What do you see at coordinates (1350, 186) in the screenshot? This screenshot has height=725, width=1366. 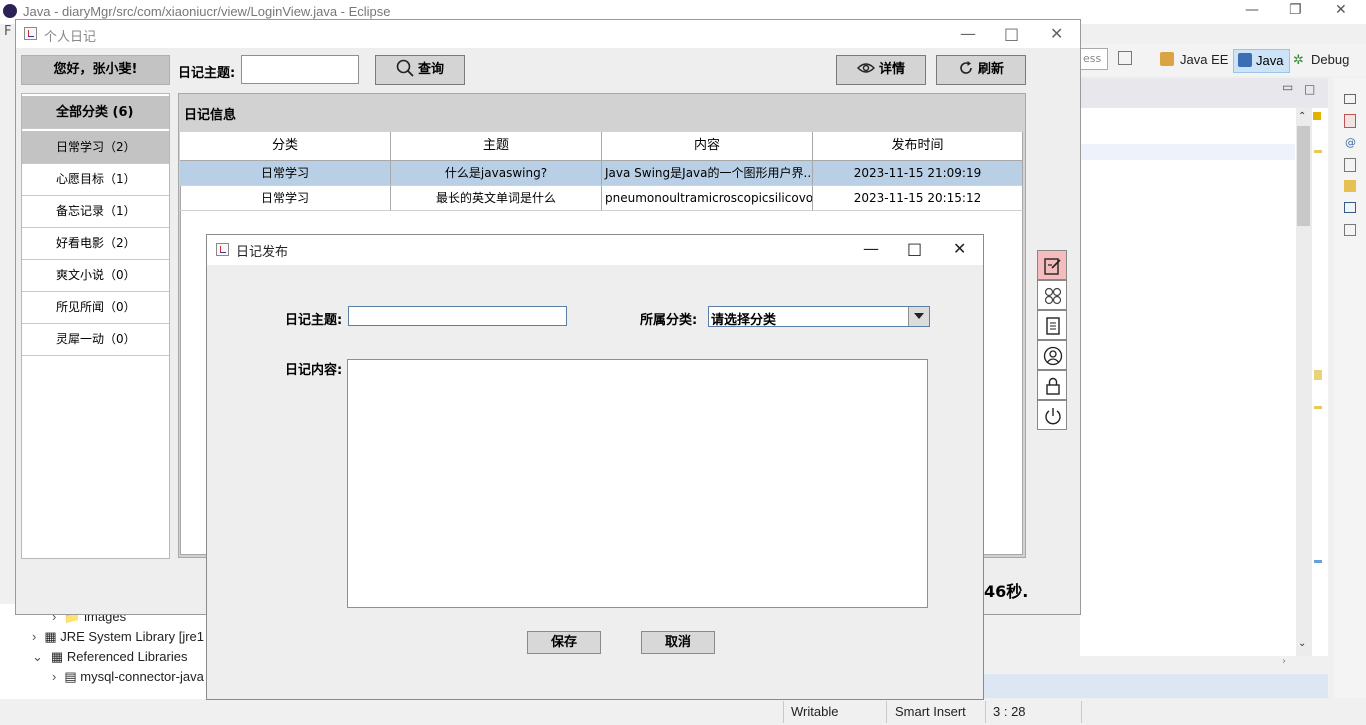 I see `tasks-icon` at bounding box center [1350, 186].